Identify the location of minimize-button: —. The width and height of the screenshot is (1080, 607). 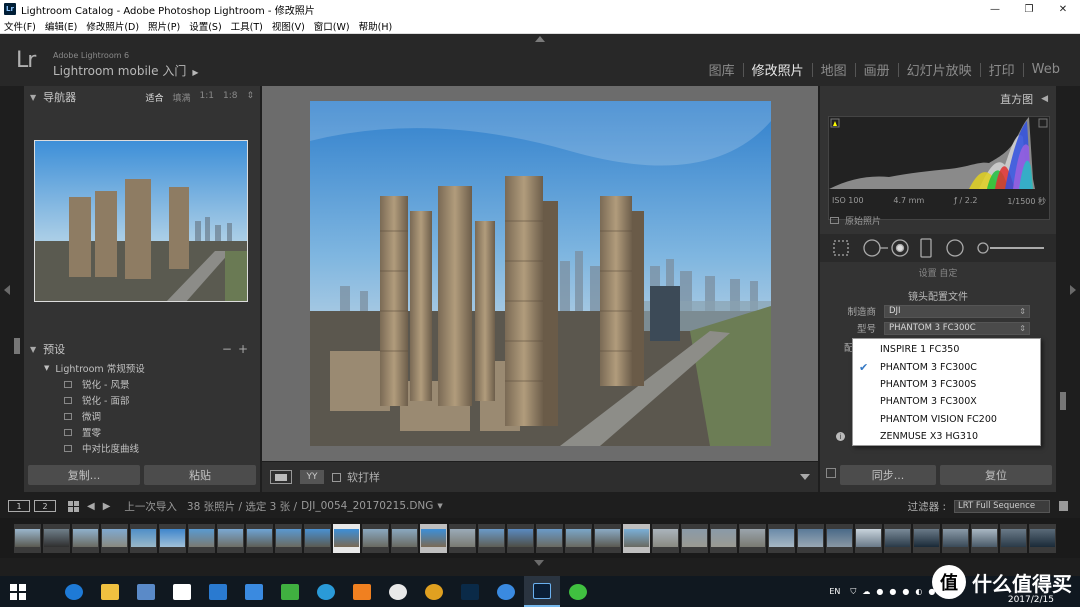
(995, 9).